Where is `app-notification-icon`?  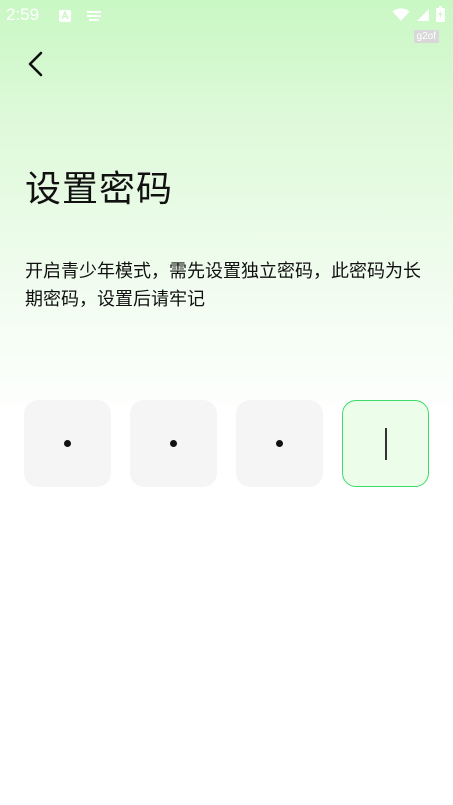 app-notification-icon is located at coordinates (65, 17).